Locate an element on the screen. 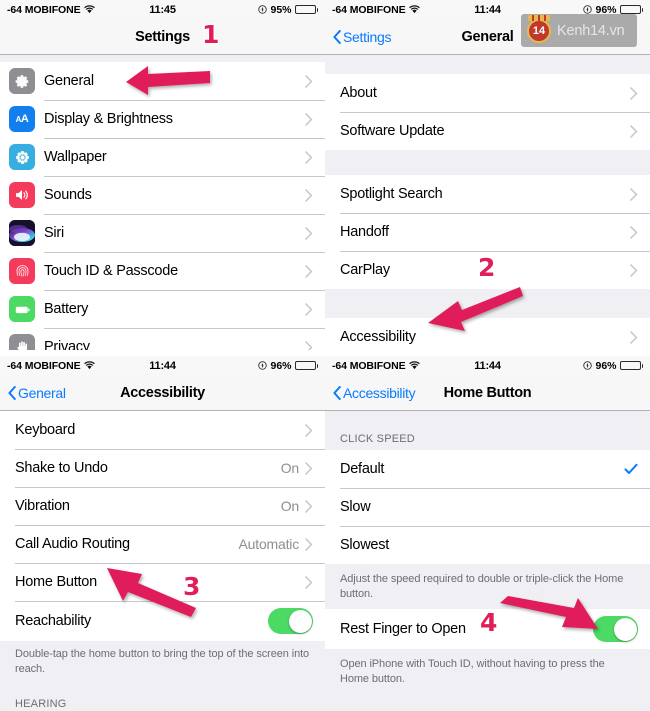  row-home-button: Home Button is located at coordinates (162, 582).